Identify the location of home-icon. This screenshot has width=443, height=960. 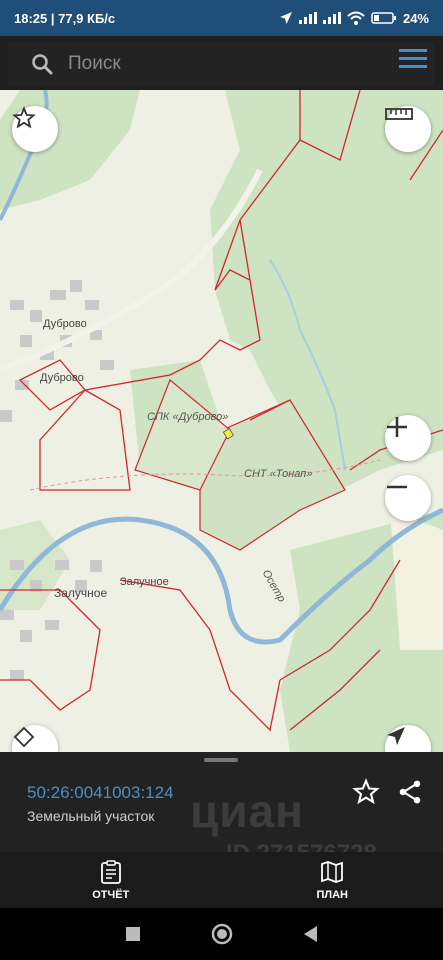
(222, 934).